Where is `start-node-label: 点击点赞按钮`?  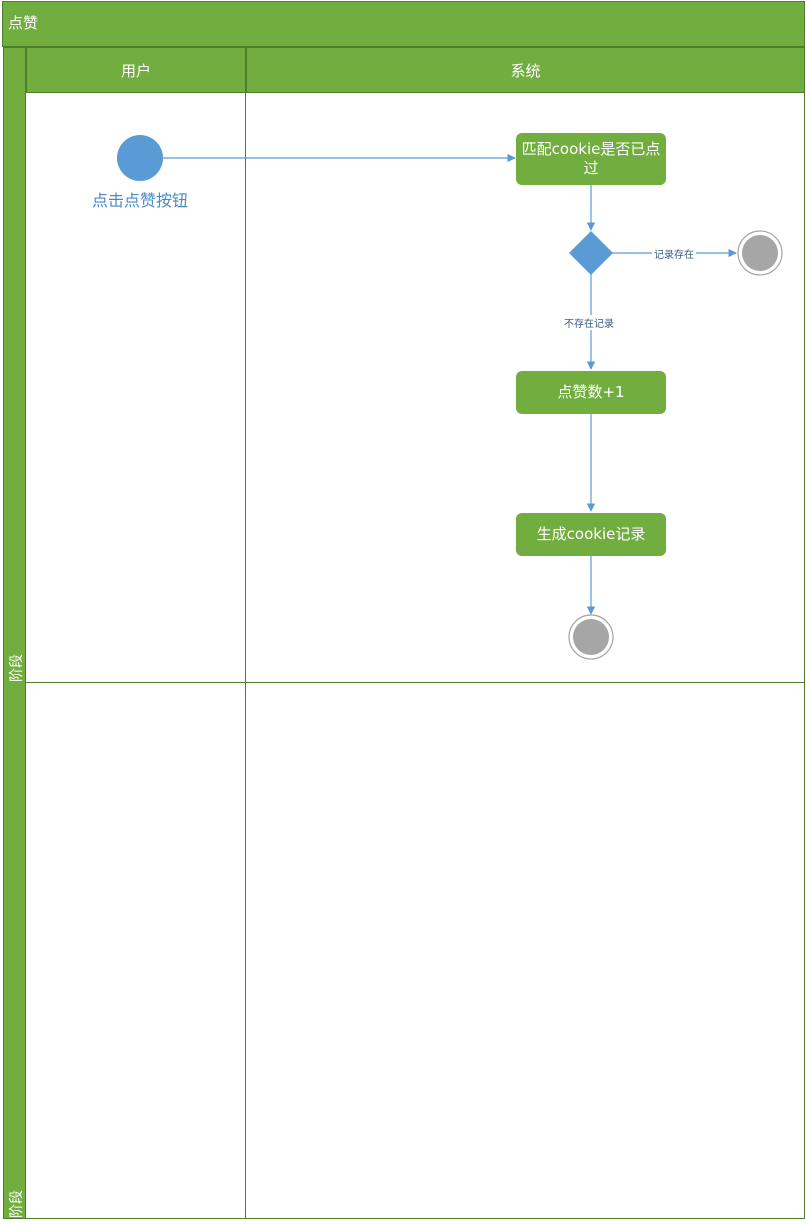 start-node-label: 点击点赞按钮 is located at coordinates (140, 200).